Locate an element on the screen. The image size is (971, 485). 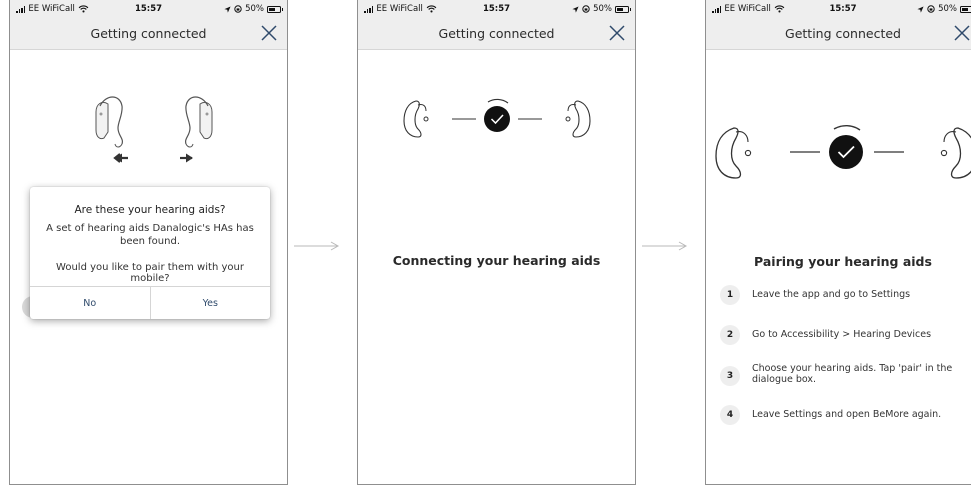
dialog-buttons: No Yes is located at coordinates (150, 302).